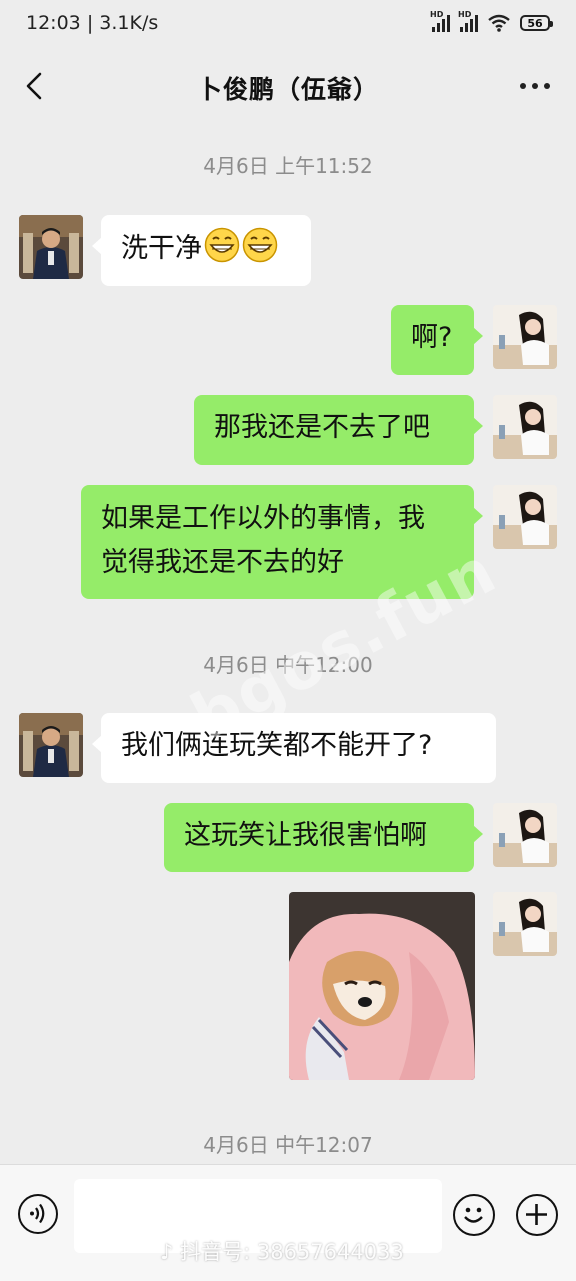 The width and height of the screenshot is (576, 1281). What do you see at coordinates (161, 248) in the screenshot?
I see `message-text: 洗干净` at bounding box center [161, 248].